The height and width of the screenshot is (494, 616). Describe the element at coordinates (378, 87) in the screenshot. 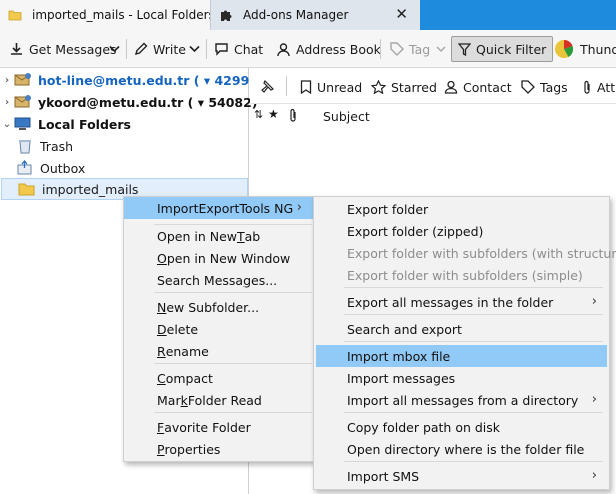

I see `star-icon` at that location.